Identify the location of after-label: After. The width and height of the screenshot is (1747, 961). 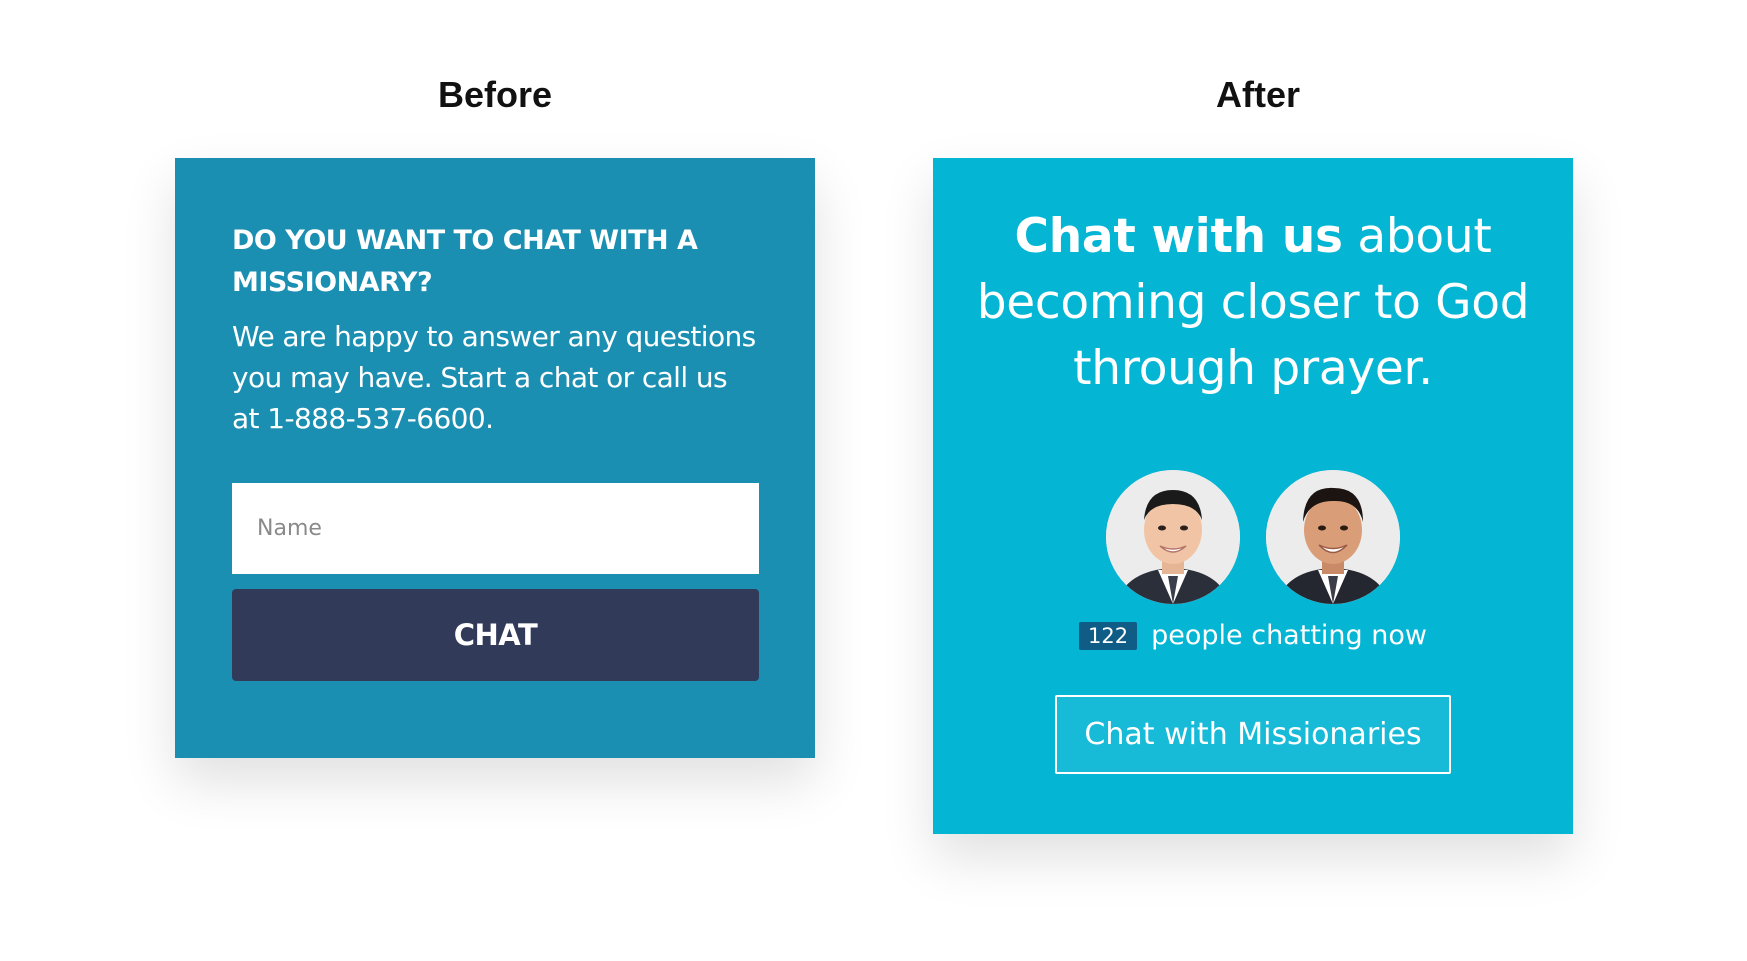
(1257, 94).